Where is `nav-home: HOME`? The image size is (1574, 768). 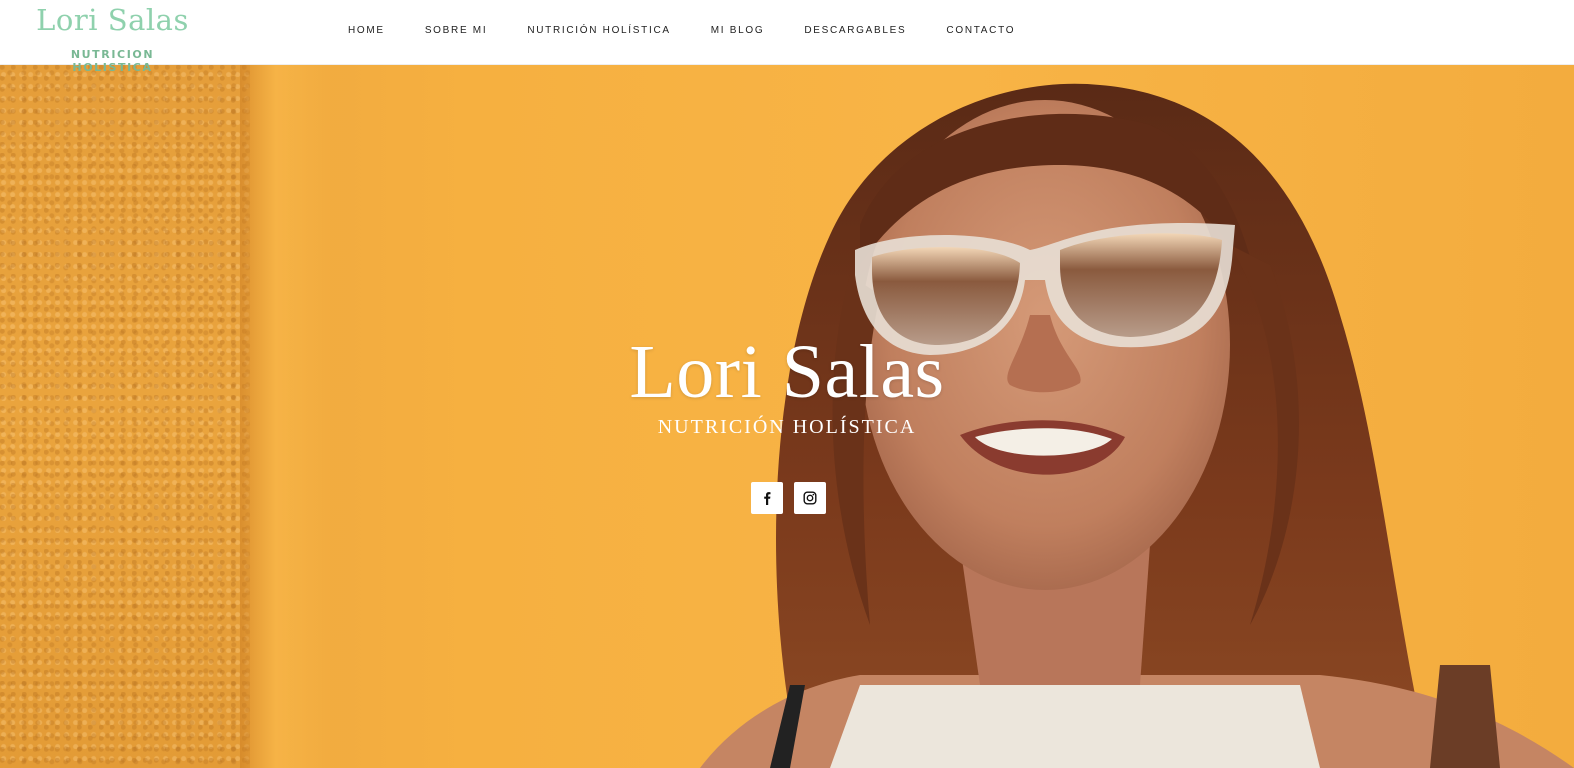 nav-home: HOME is located at coordinates (366, 30).